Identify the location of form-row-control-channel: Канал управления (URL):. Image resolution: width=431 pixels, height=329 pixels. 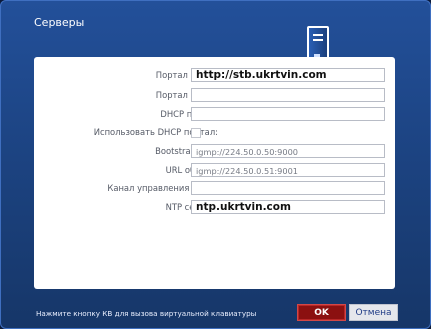
(214, 189).